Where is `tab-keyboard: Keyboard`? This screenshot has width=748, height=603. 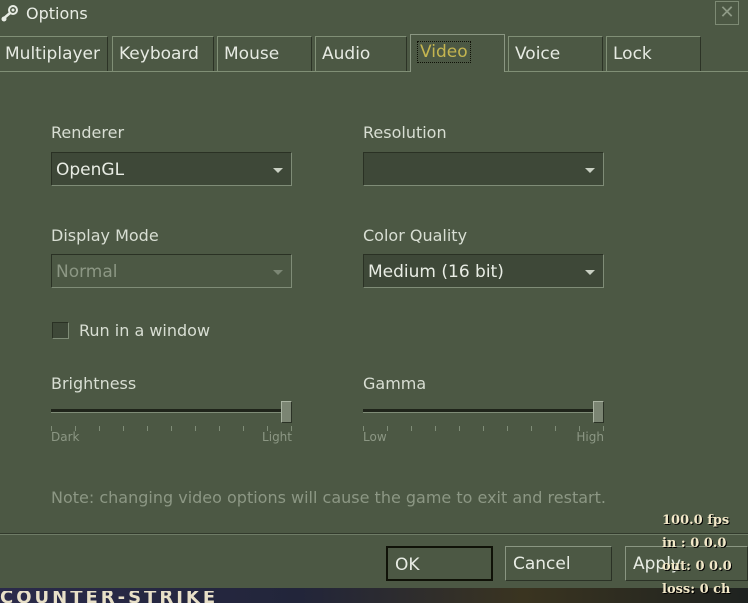
tab-keyboard: Keyboard is located at coordinates (163, 53).